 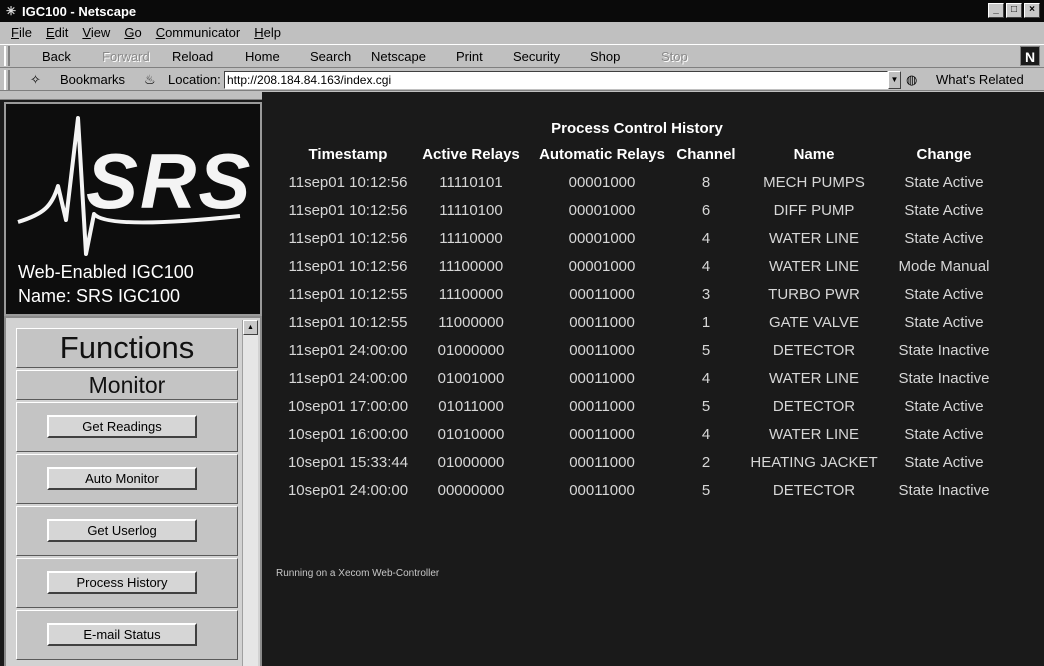 I want to click on button-cell: Get Readings, so click(x=127, y=427).